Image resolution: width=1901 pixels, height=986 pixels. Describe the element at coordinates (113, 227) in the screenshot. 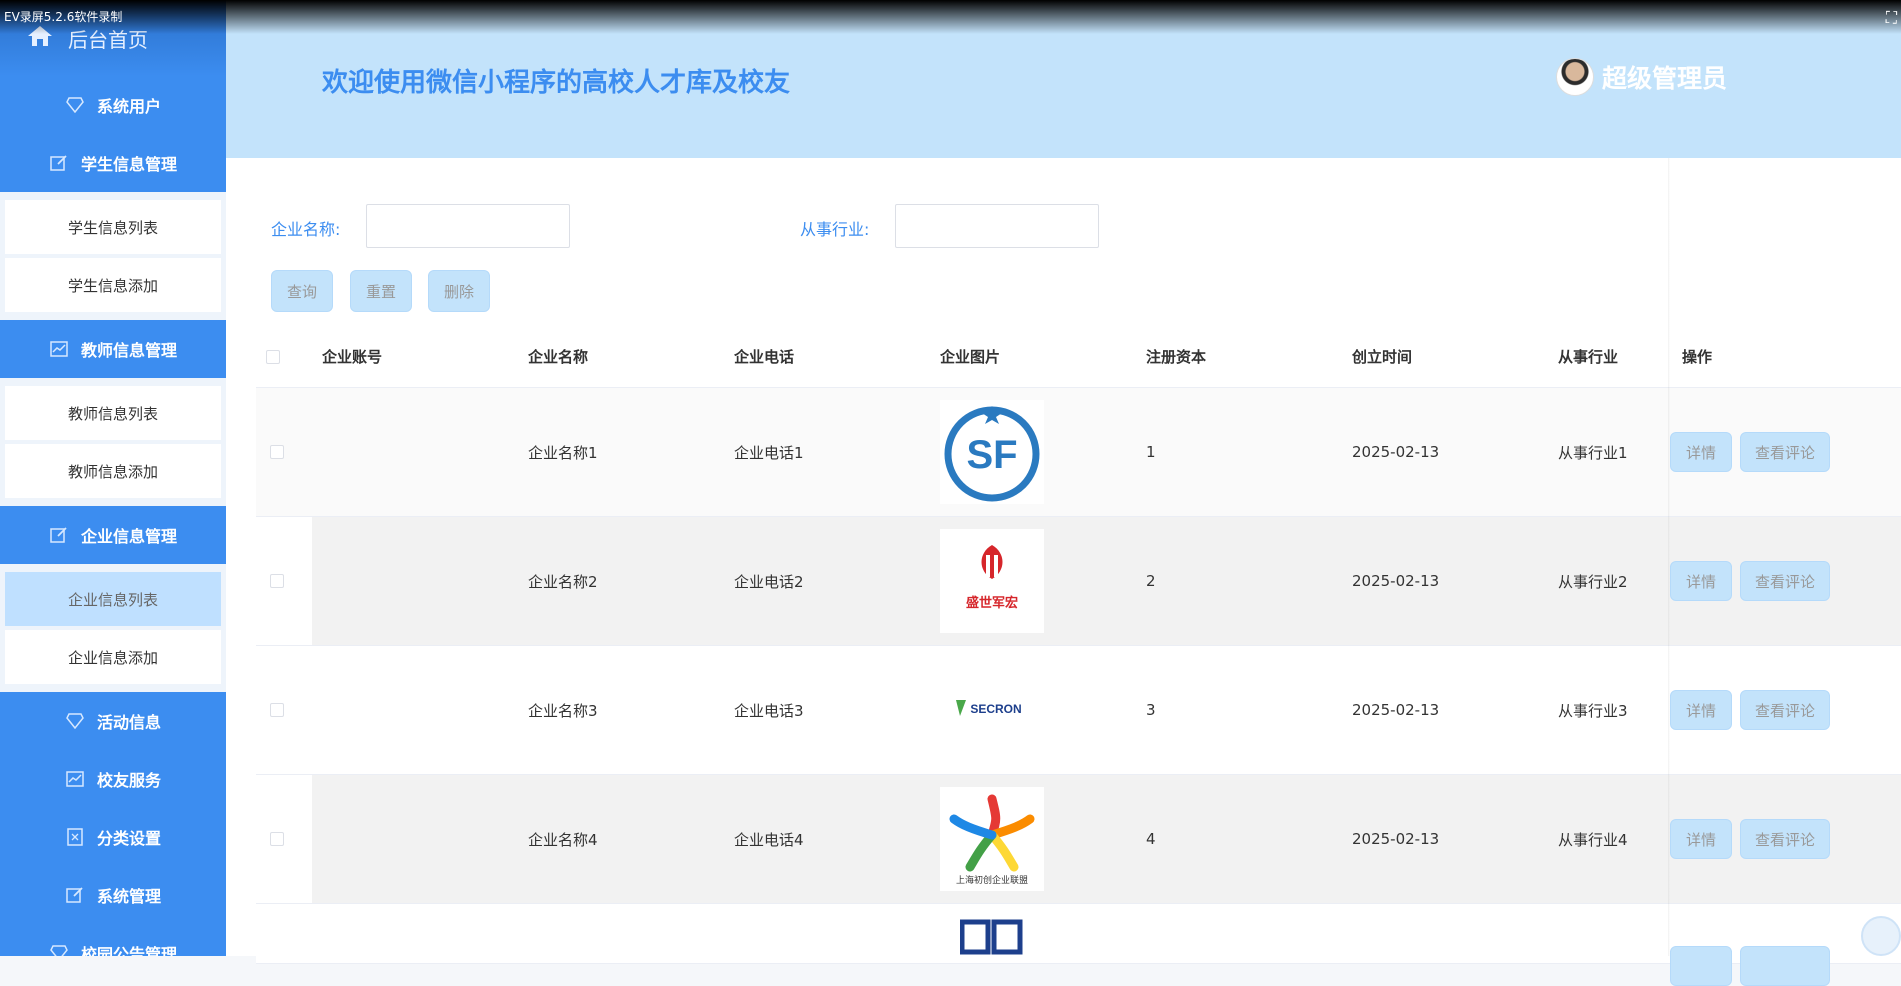

I see `sidebar-subitem-student-list: 学生信息列表` at that location.